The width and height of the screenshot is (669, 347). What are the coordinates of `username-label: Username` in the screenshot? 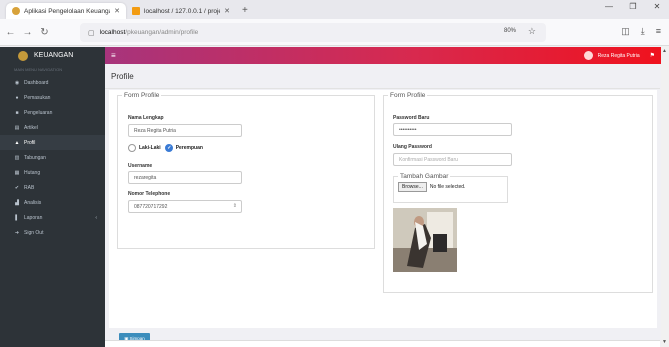 It's located at (140, 166).